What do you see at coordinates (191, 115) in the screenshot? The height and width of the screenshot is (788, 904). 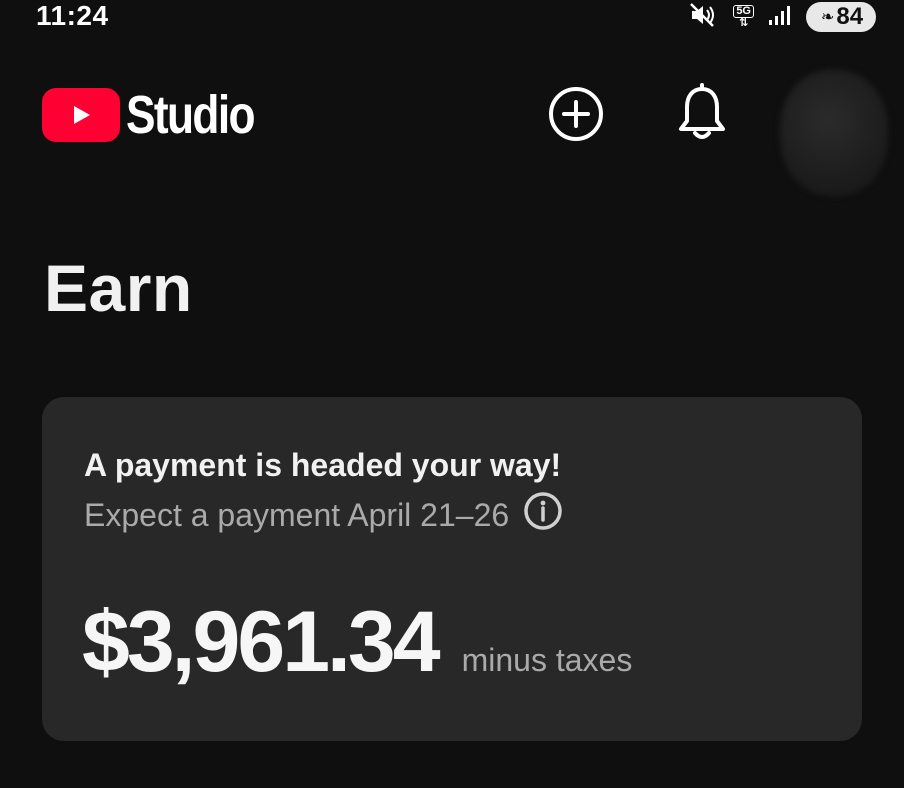 I see `app-name: Studio` at bounding box center [191, 115].